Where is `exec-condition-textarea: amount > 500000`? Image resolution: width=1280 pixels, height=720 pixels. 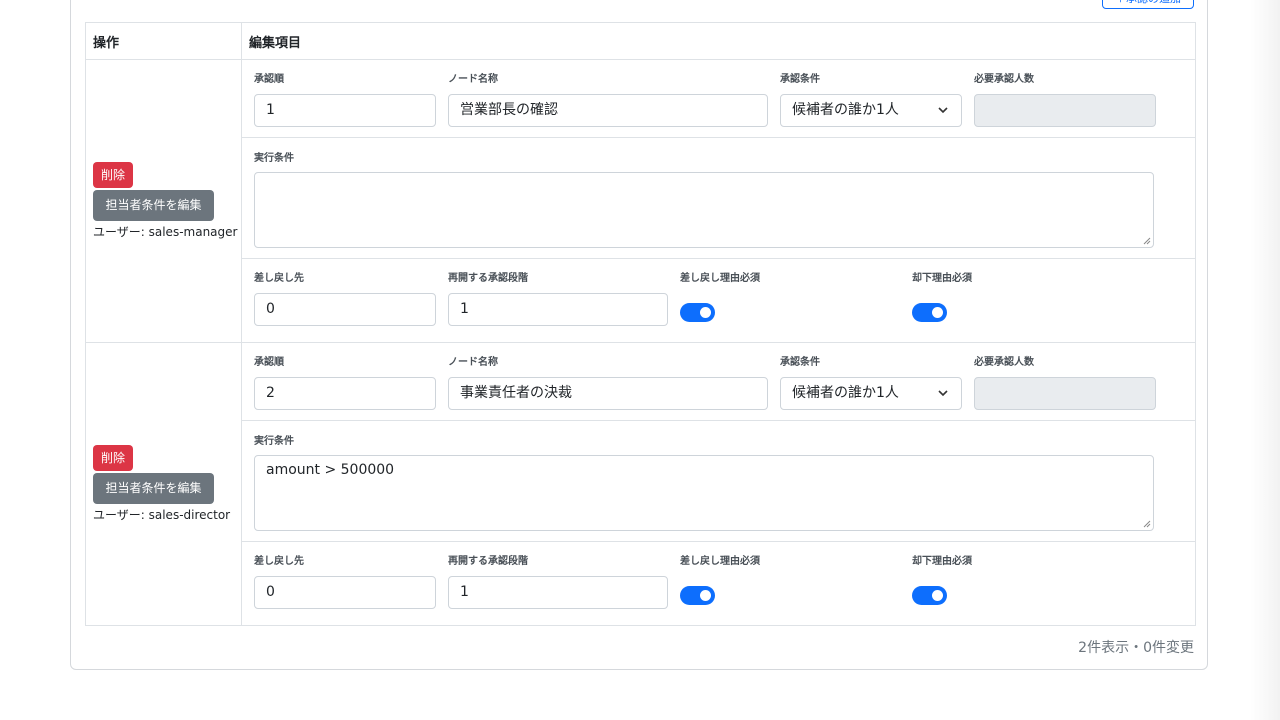 exec-condition-textarea: amount > 500000 is located at coordinates (704, 493).